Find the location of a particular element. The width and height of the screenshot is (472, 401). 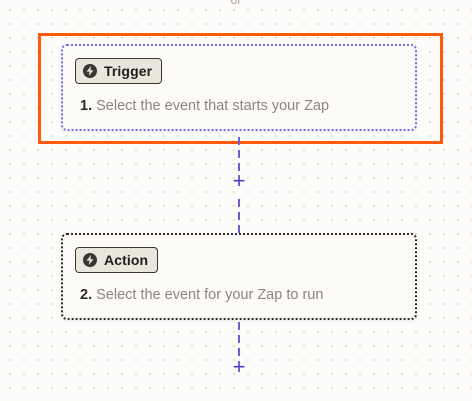

action-step-text: Select the event for your Zap to run is located at coordinates (210, 295).